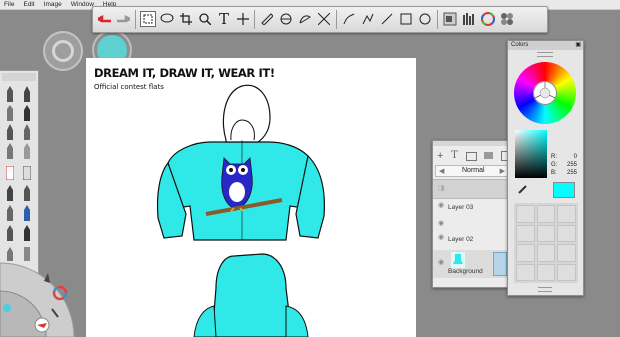  Describe the element at coordinates (469, 19) in the screenshot. I see `brush-library-icon` at that location.